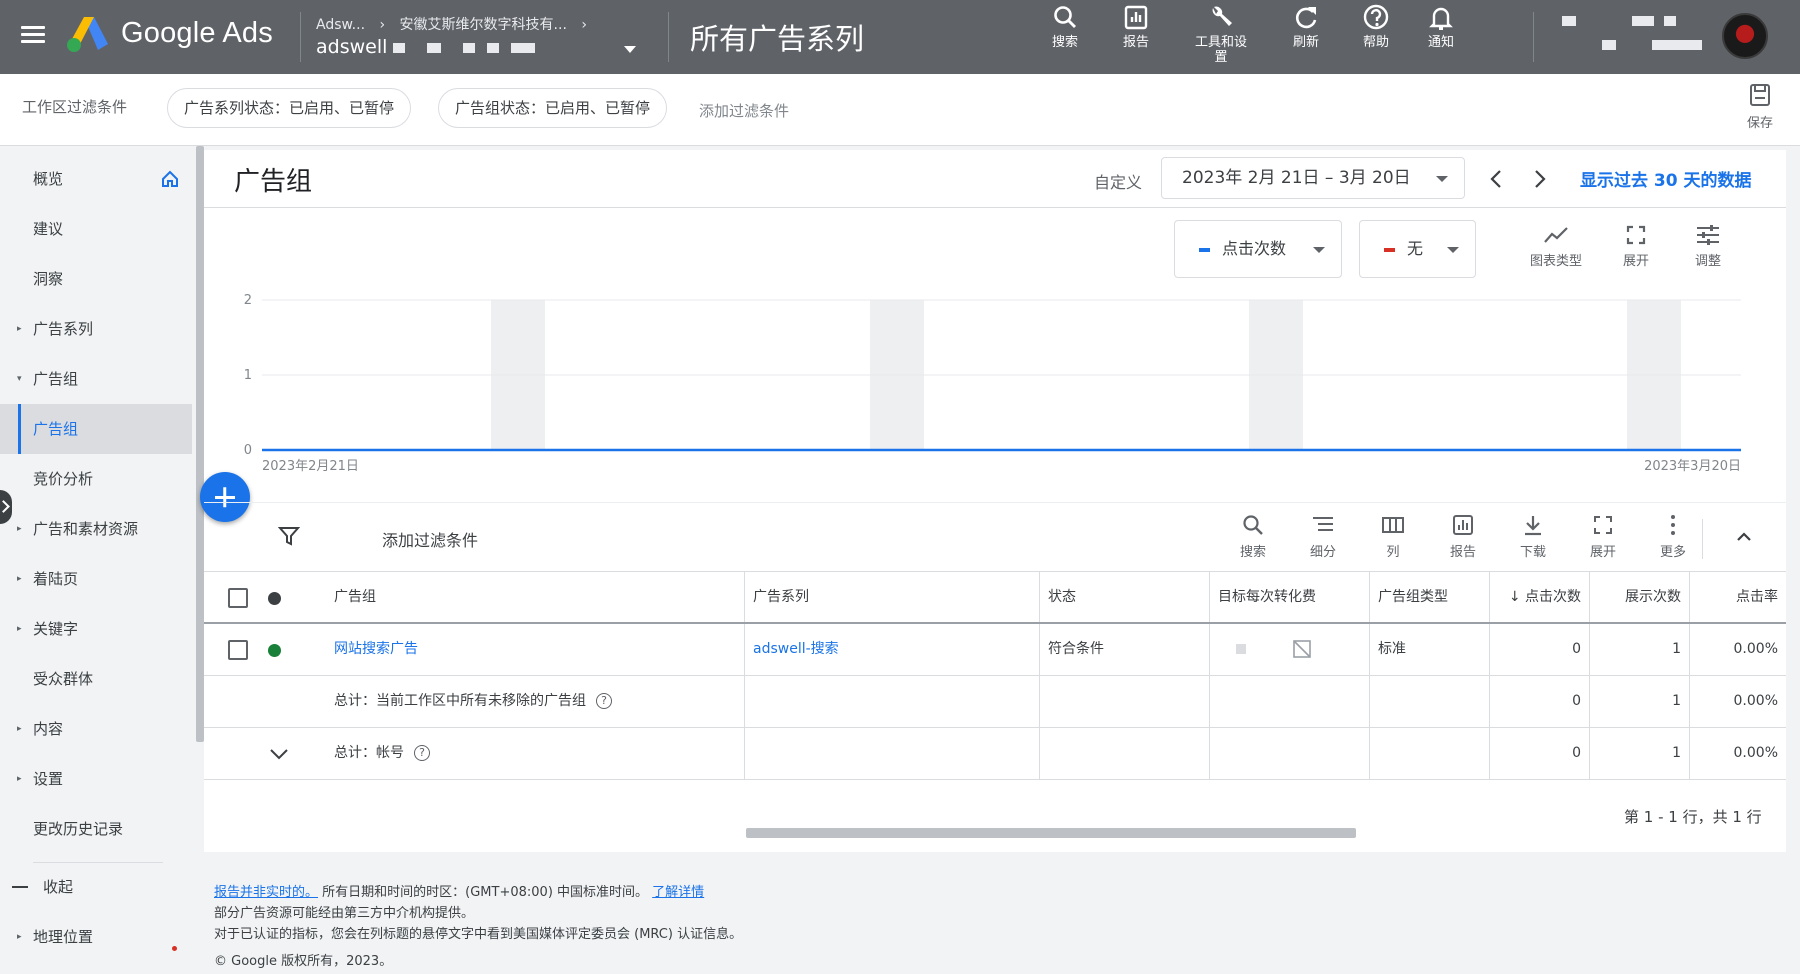 The image size is (1800, 974). I want to click on col-header-status: 状态, so click(1124, 597).